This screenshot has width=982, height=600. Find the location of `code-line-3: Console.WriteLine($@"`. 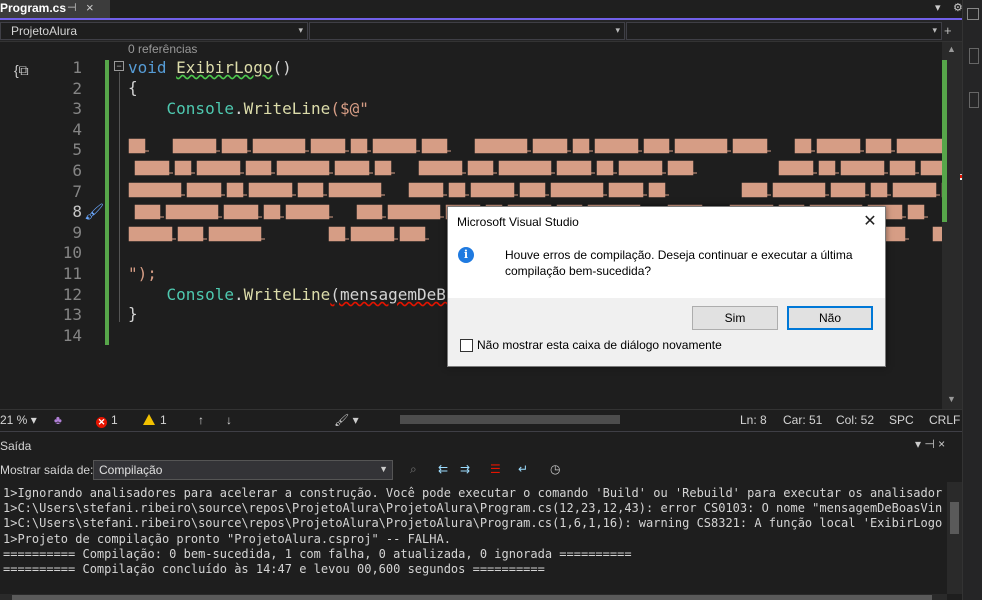

code-line-3: Console.WriteLine($@" is located at coordinates (267, 108).